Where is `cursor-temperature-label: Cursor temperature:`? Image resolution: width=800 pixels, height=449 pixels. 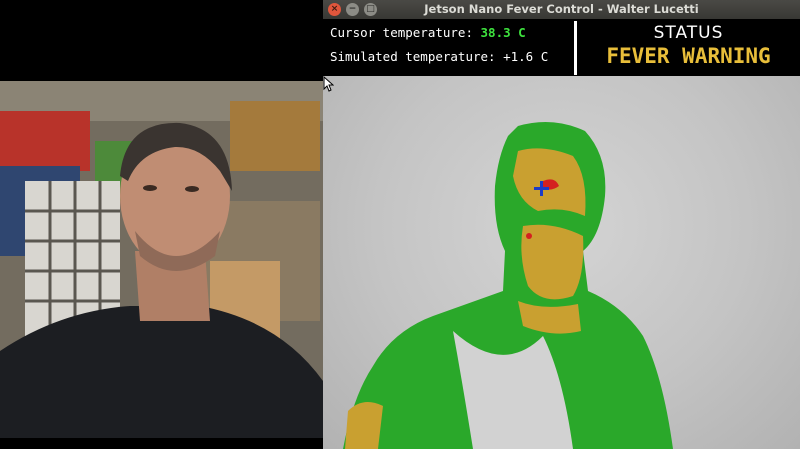 cursor-temperature-label: Cursor temperature: is located at coordinates (405, 32).